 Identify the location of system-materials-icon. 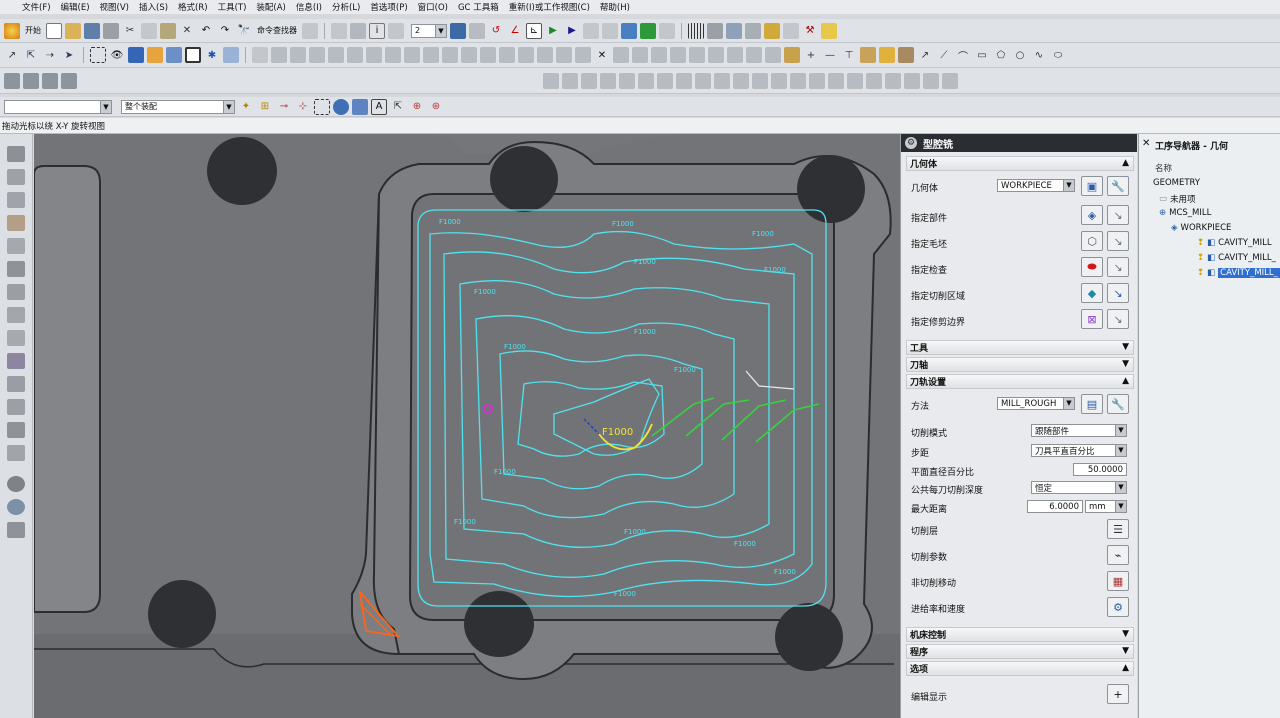
(16, 315).